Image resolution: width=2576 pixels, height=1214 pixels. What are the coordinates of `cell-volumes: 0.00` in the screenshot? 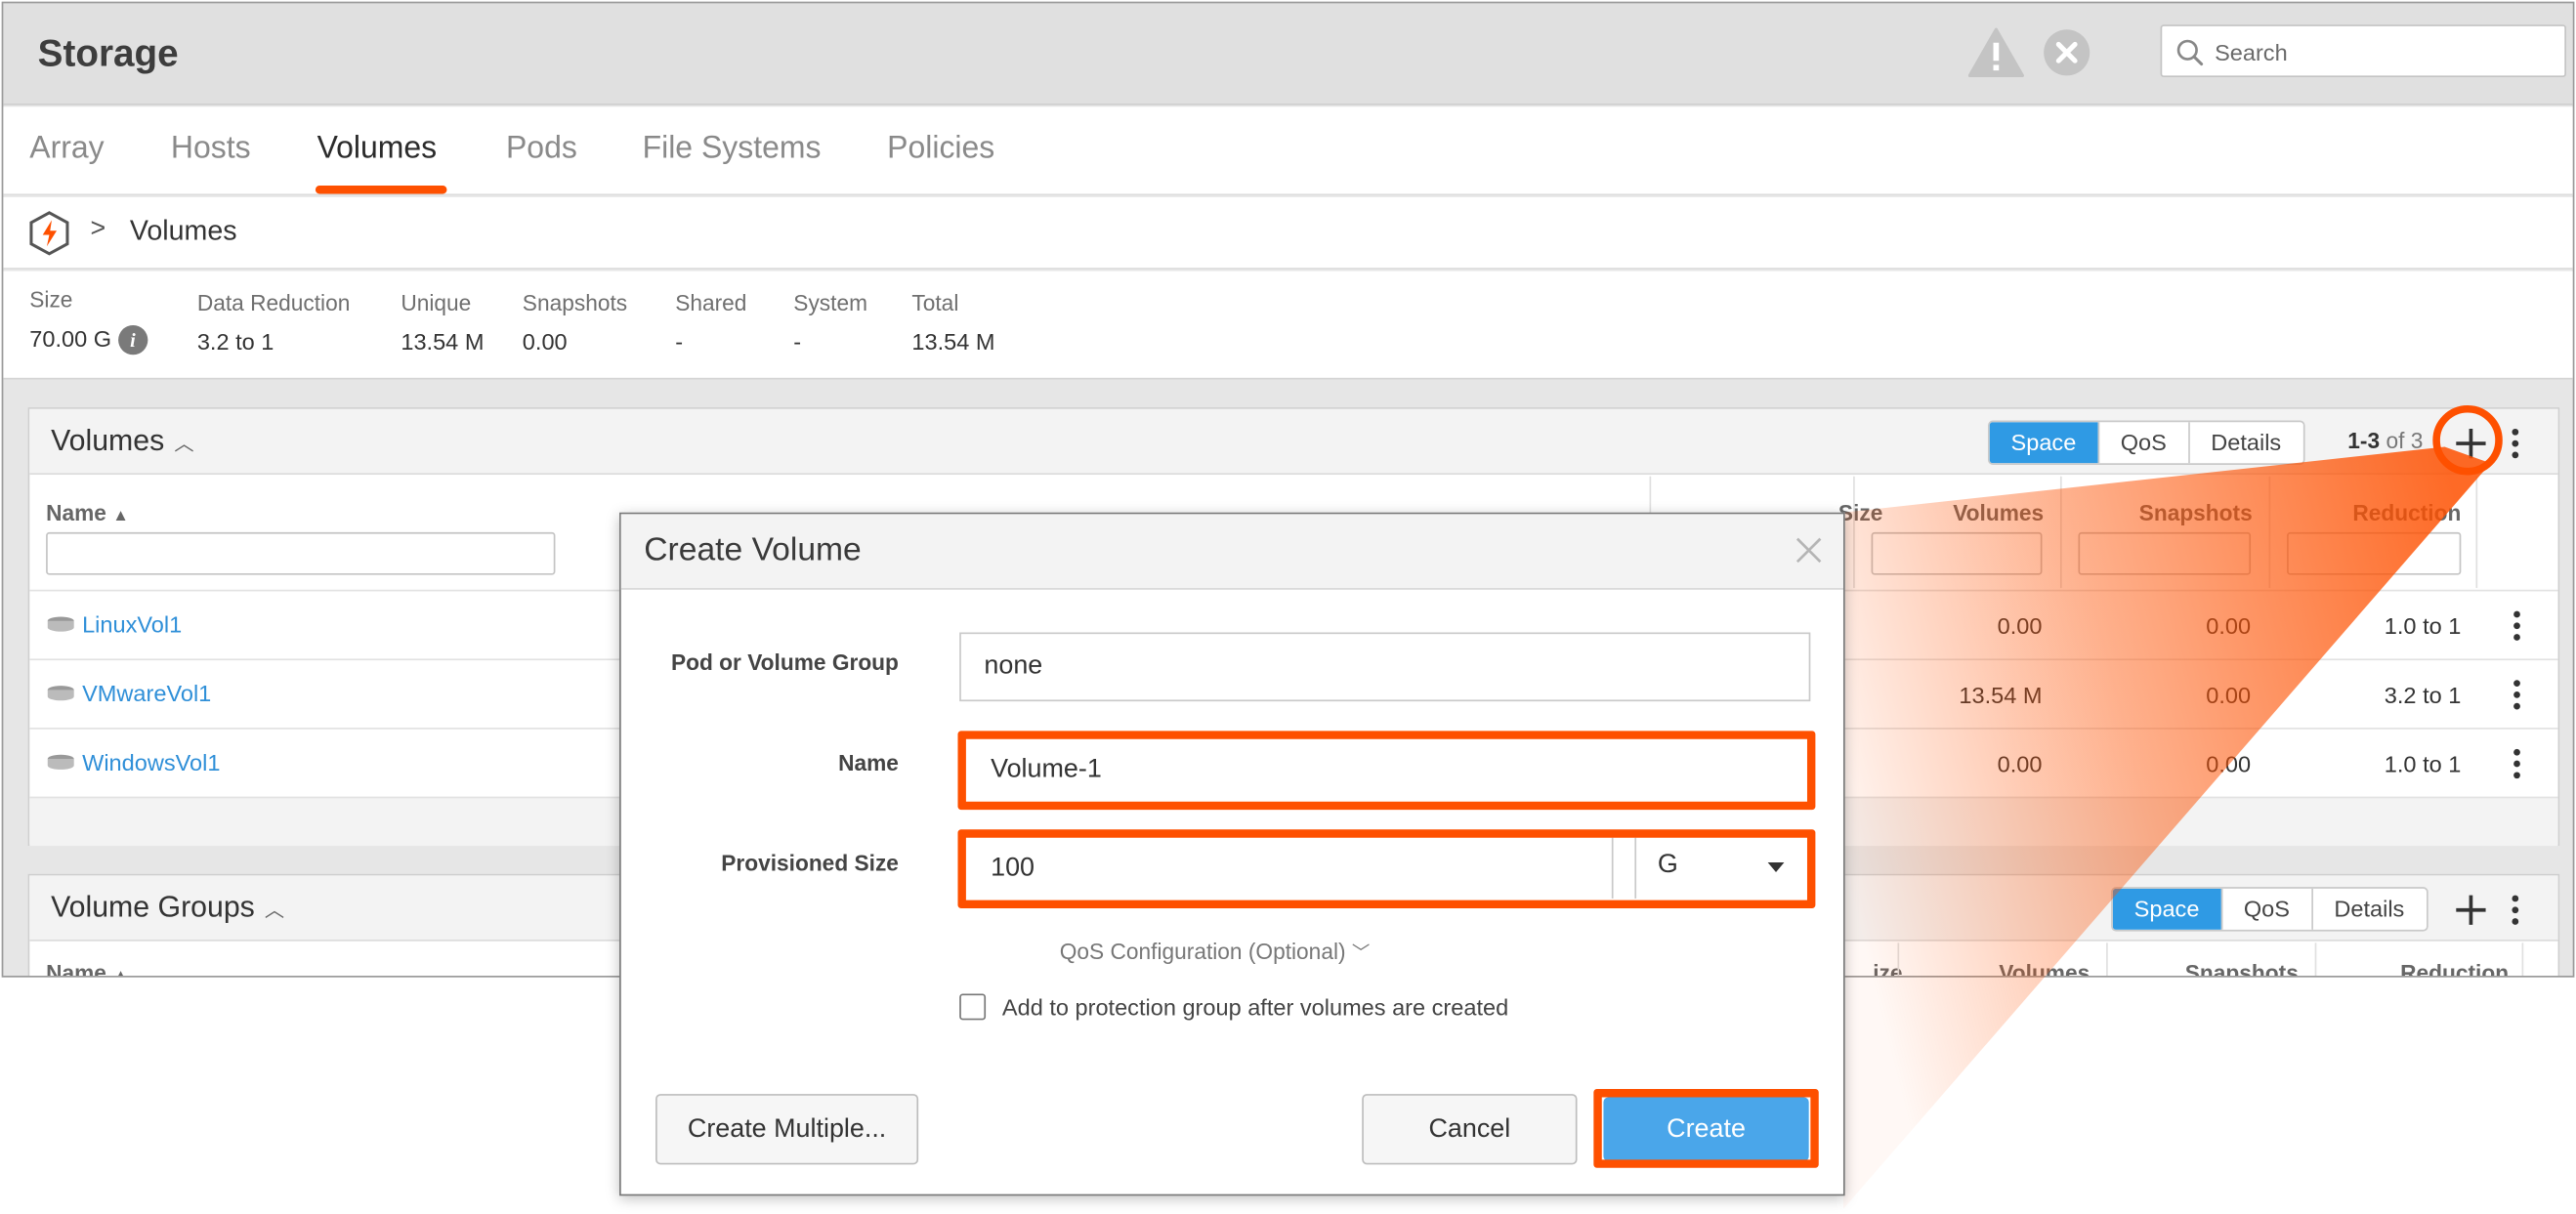 It's located at (2020, 626).